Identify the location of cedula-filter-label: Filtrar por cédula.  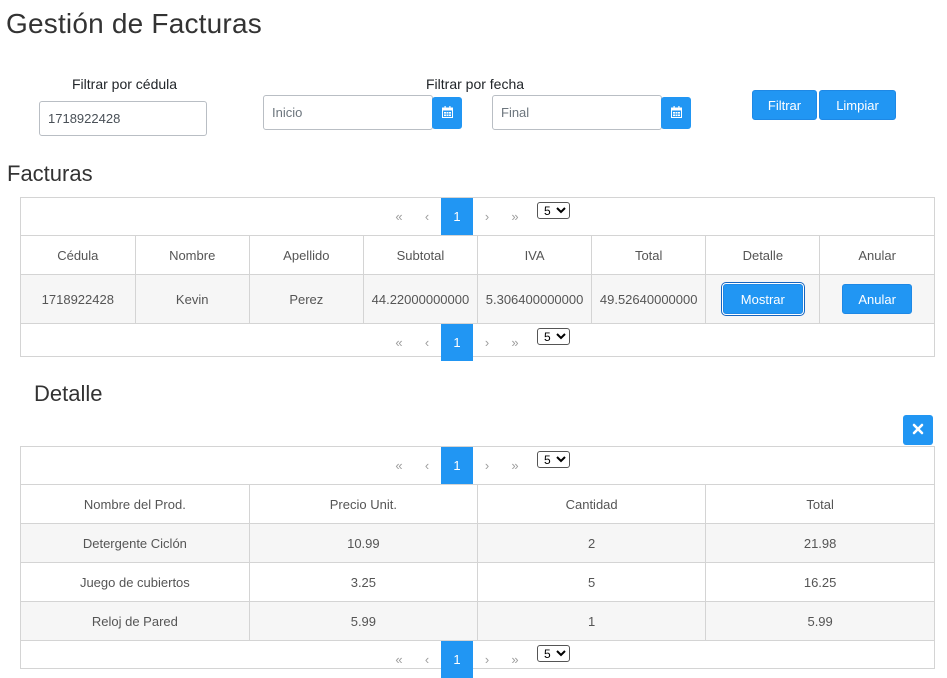
(125, 84).